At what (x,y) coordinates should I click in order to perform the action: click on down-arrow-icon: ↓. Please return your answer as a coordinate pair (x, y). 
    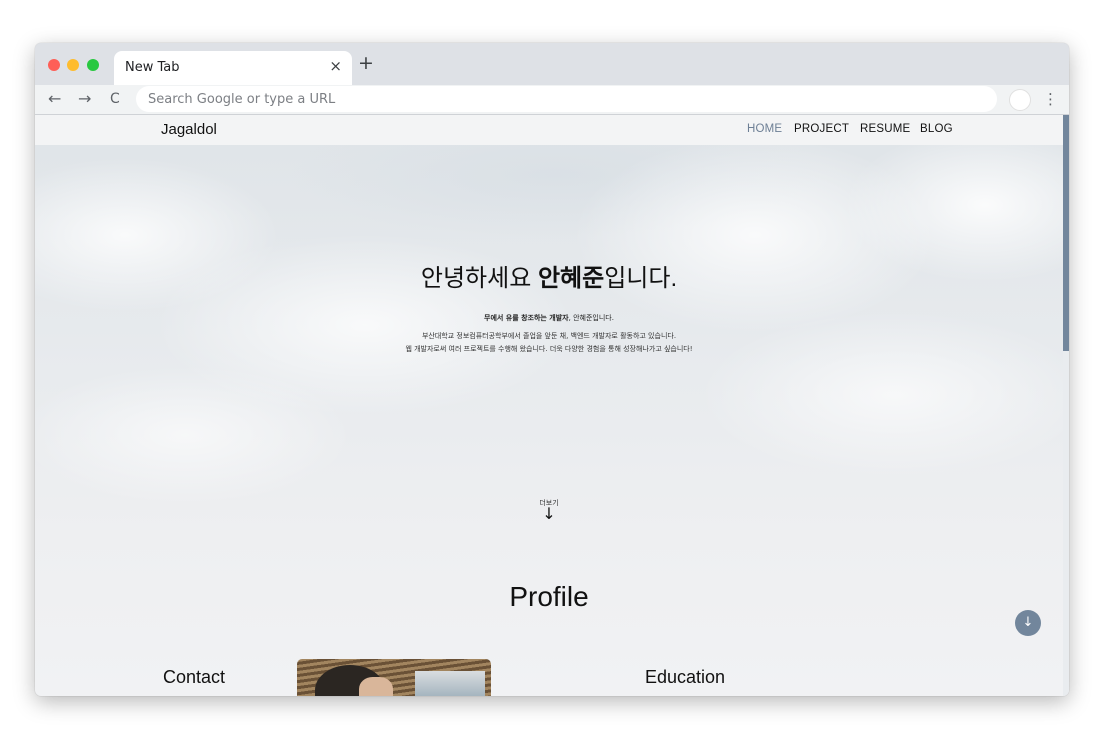
    Looking at the image, I should click on (549, 514).